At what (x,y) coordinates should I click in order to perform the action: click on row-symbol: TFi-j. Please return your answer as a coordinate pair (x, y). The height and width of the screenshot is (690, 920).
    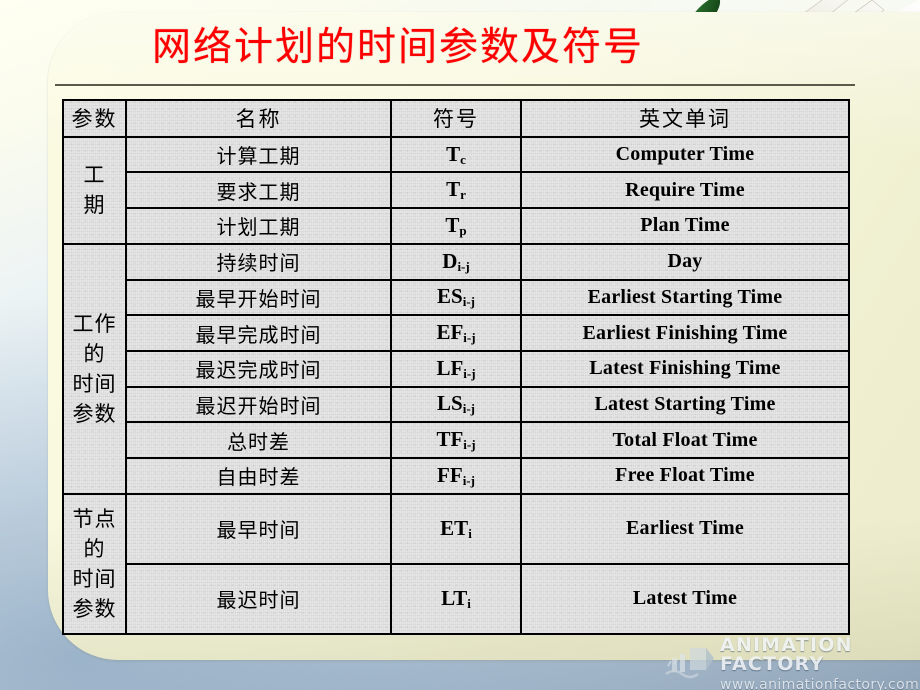
    Looking at the image, I should click on (456, 440).